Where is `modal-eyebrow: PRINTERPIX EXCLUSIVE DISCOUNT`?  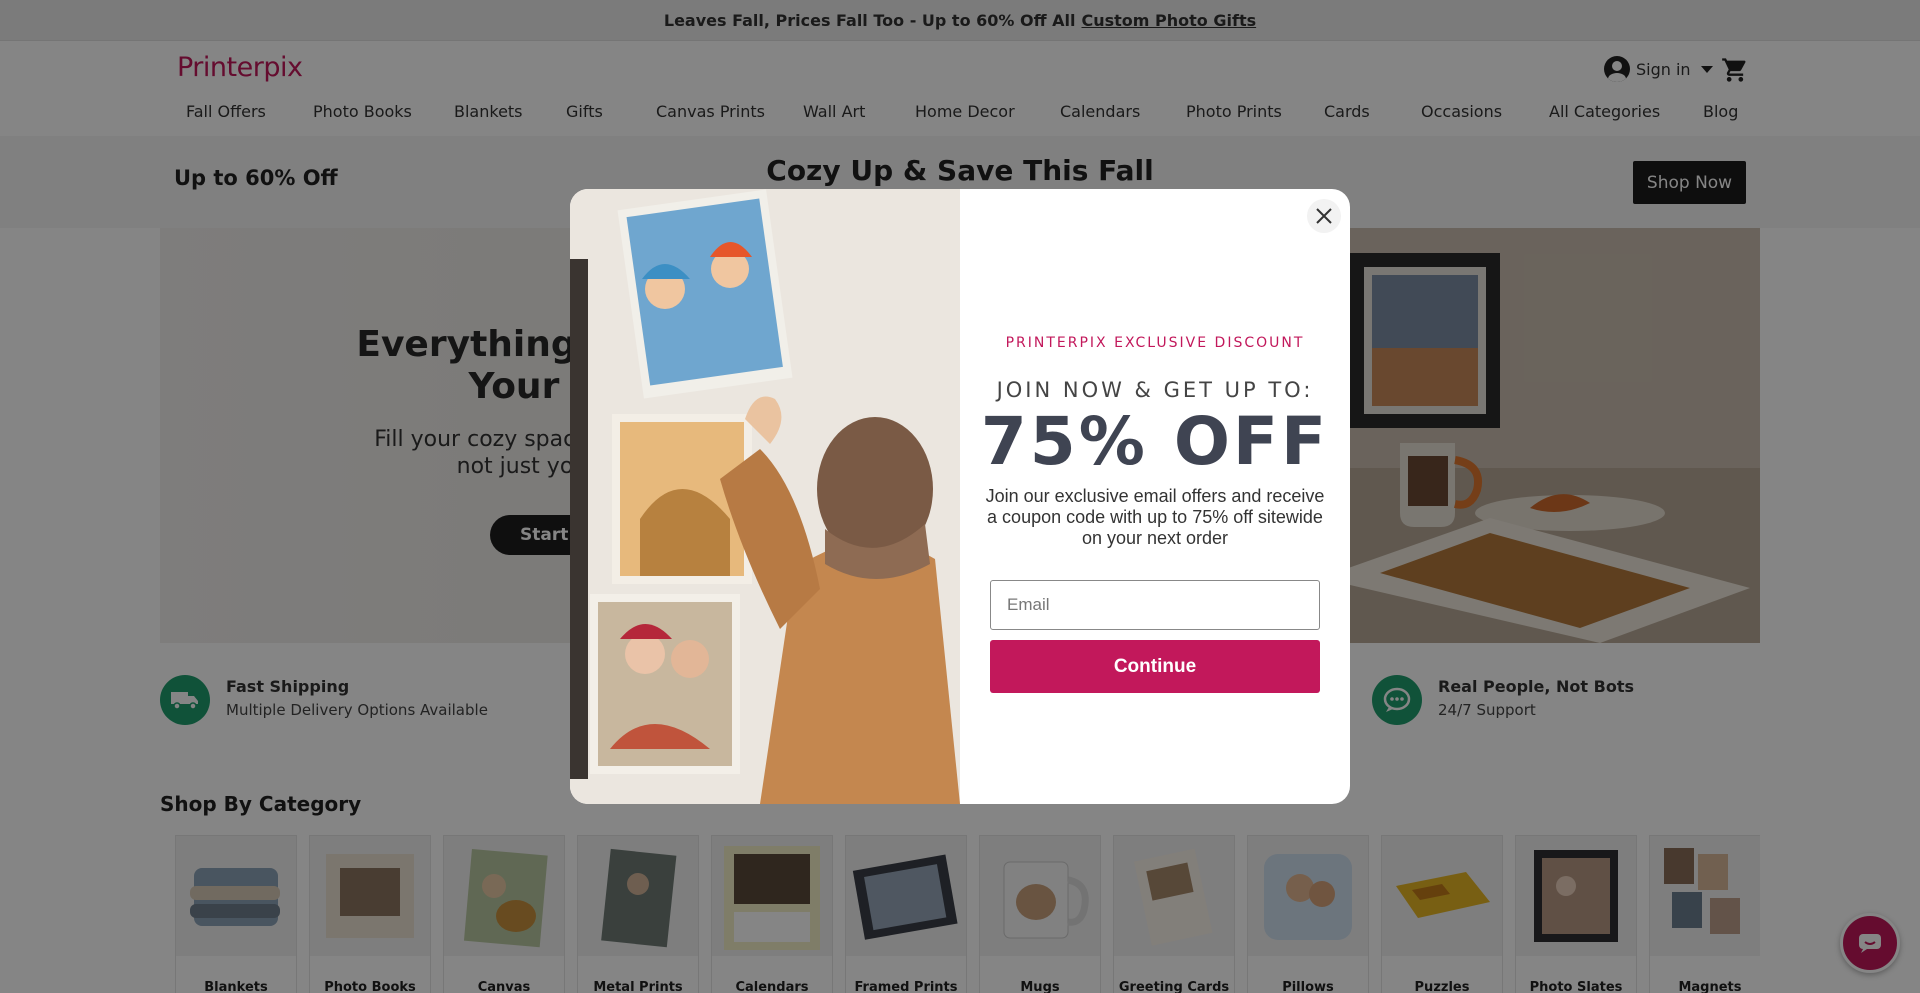
modal-eyebrow: PRINTERPIX EXCLUSIVE DISCOUNT is located at coordinates (1155, 343).